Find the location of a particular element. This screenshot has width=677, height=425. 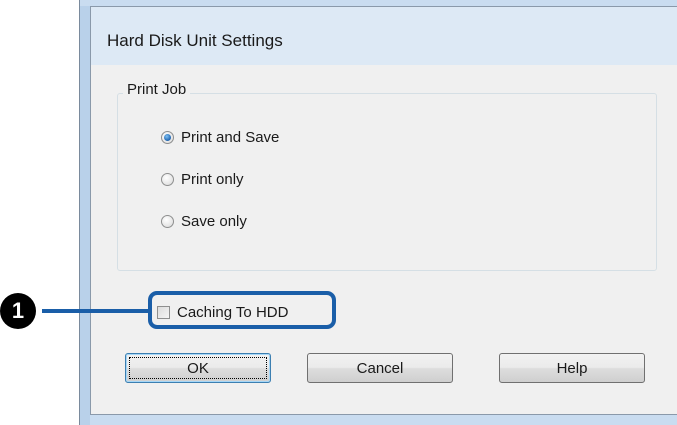

title-bar: Hard Disk Unit Settings is located at coordinates (384, 36).